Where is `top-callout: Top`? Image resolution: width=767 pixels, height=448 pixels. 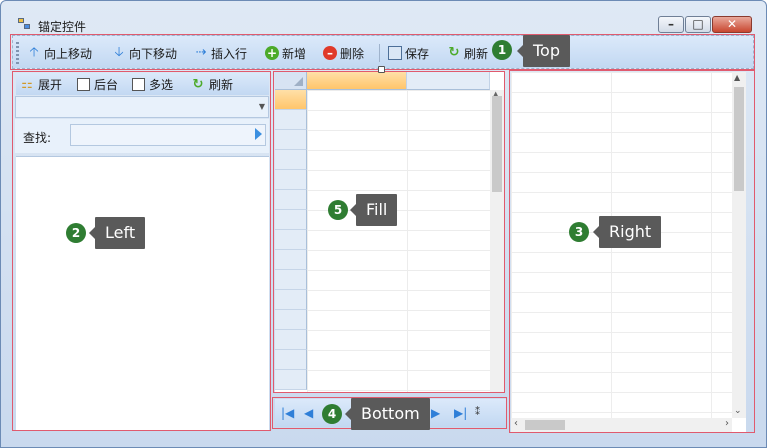 top-callout: Top is located at coordinates (543, 51).